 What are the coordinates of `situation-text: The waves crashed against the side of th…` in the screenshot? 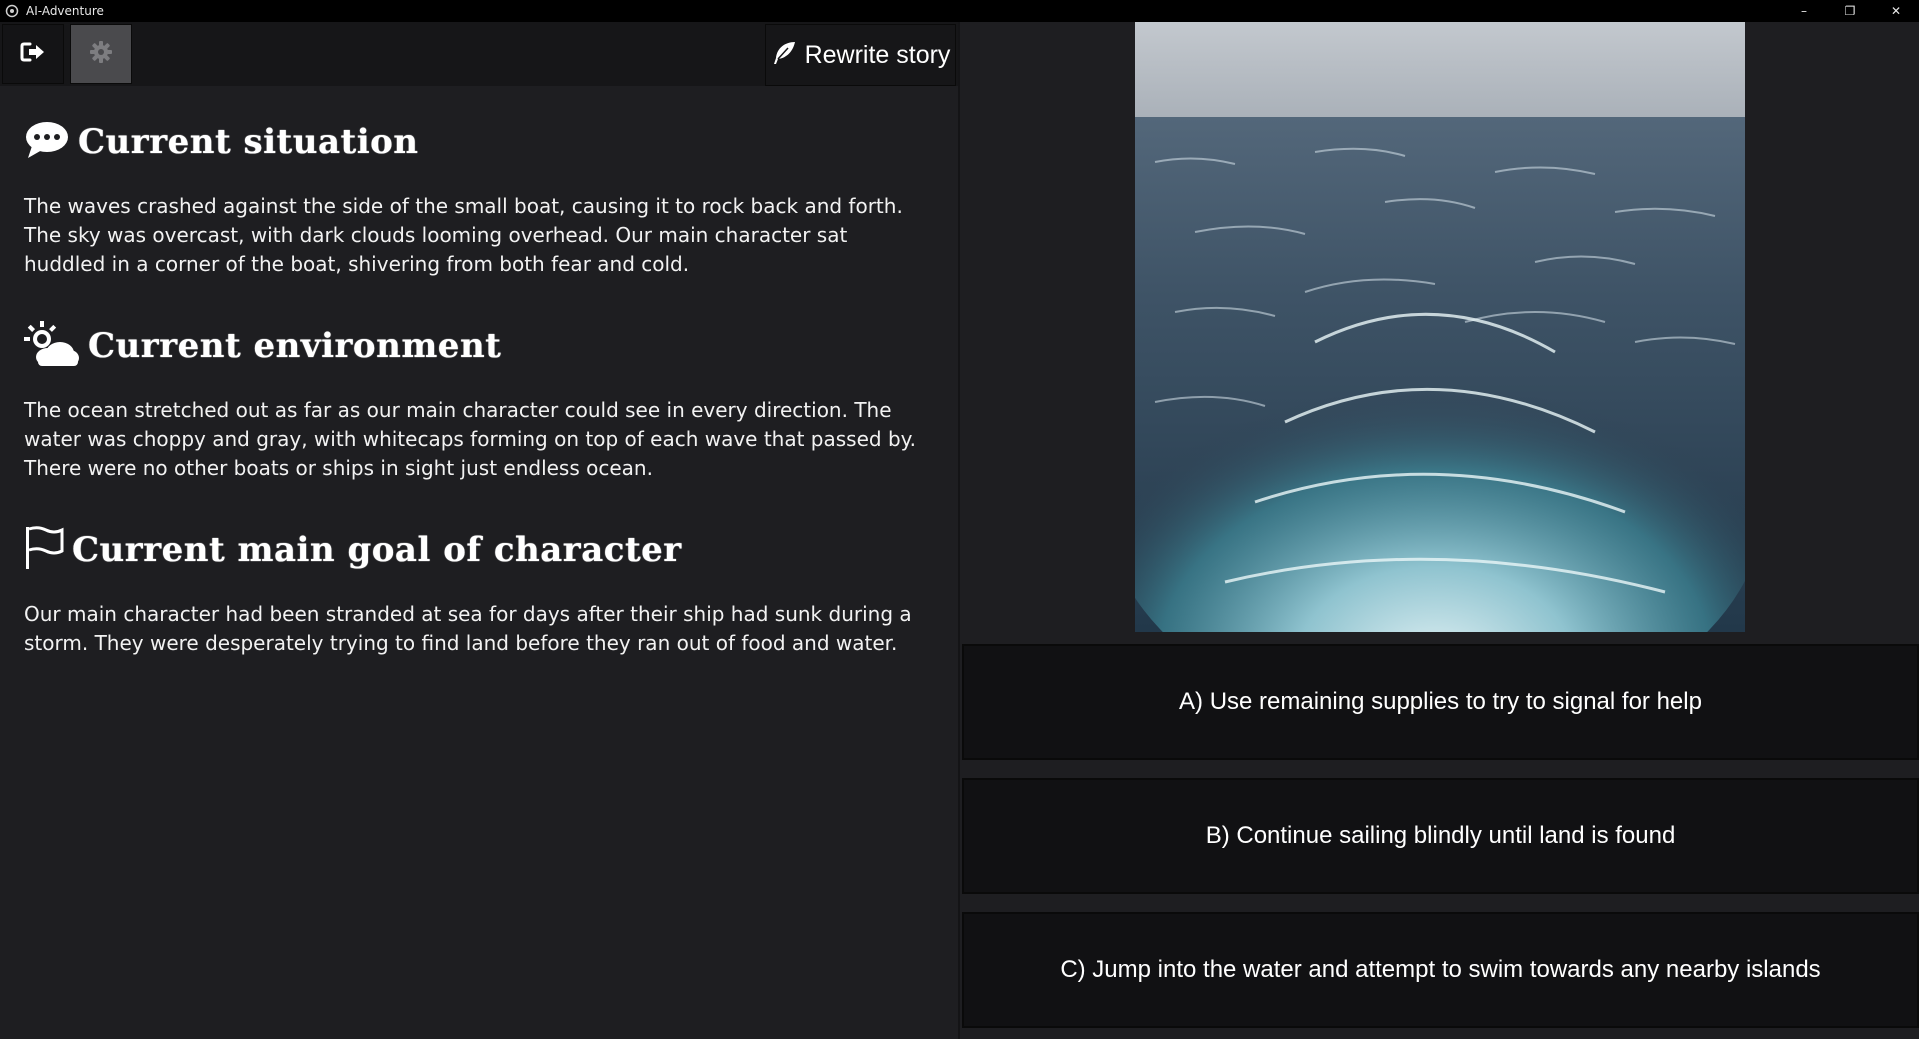 It's located at (463, 235).